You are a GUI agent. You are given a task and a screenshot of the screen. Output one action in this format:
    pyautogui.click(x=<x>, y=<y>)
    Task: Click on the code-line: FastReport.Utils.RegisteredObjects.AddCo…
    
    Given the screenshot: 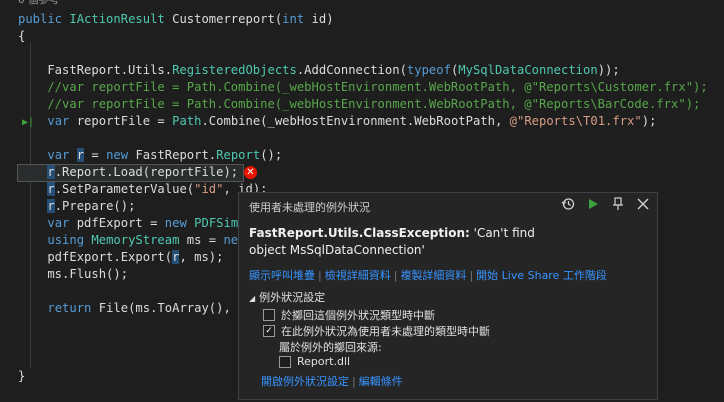 What is the action you would take?
    pyautogui.click(x=319, y=70)
    